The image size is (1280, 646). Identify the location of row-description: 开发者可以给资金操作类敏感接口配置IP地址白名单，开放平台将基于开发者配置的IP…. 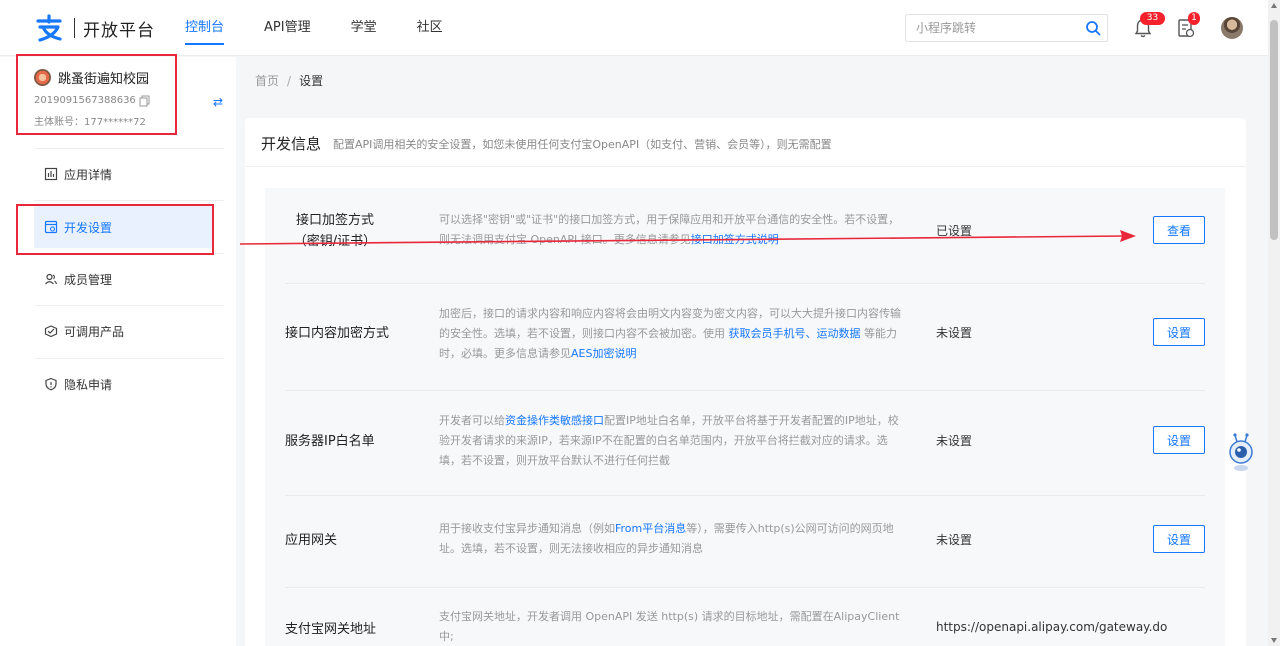
(670, 441).